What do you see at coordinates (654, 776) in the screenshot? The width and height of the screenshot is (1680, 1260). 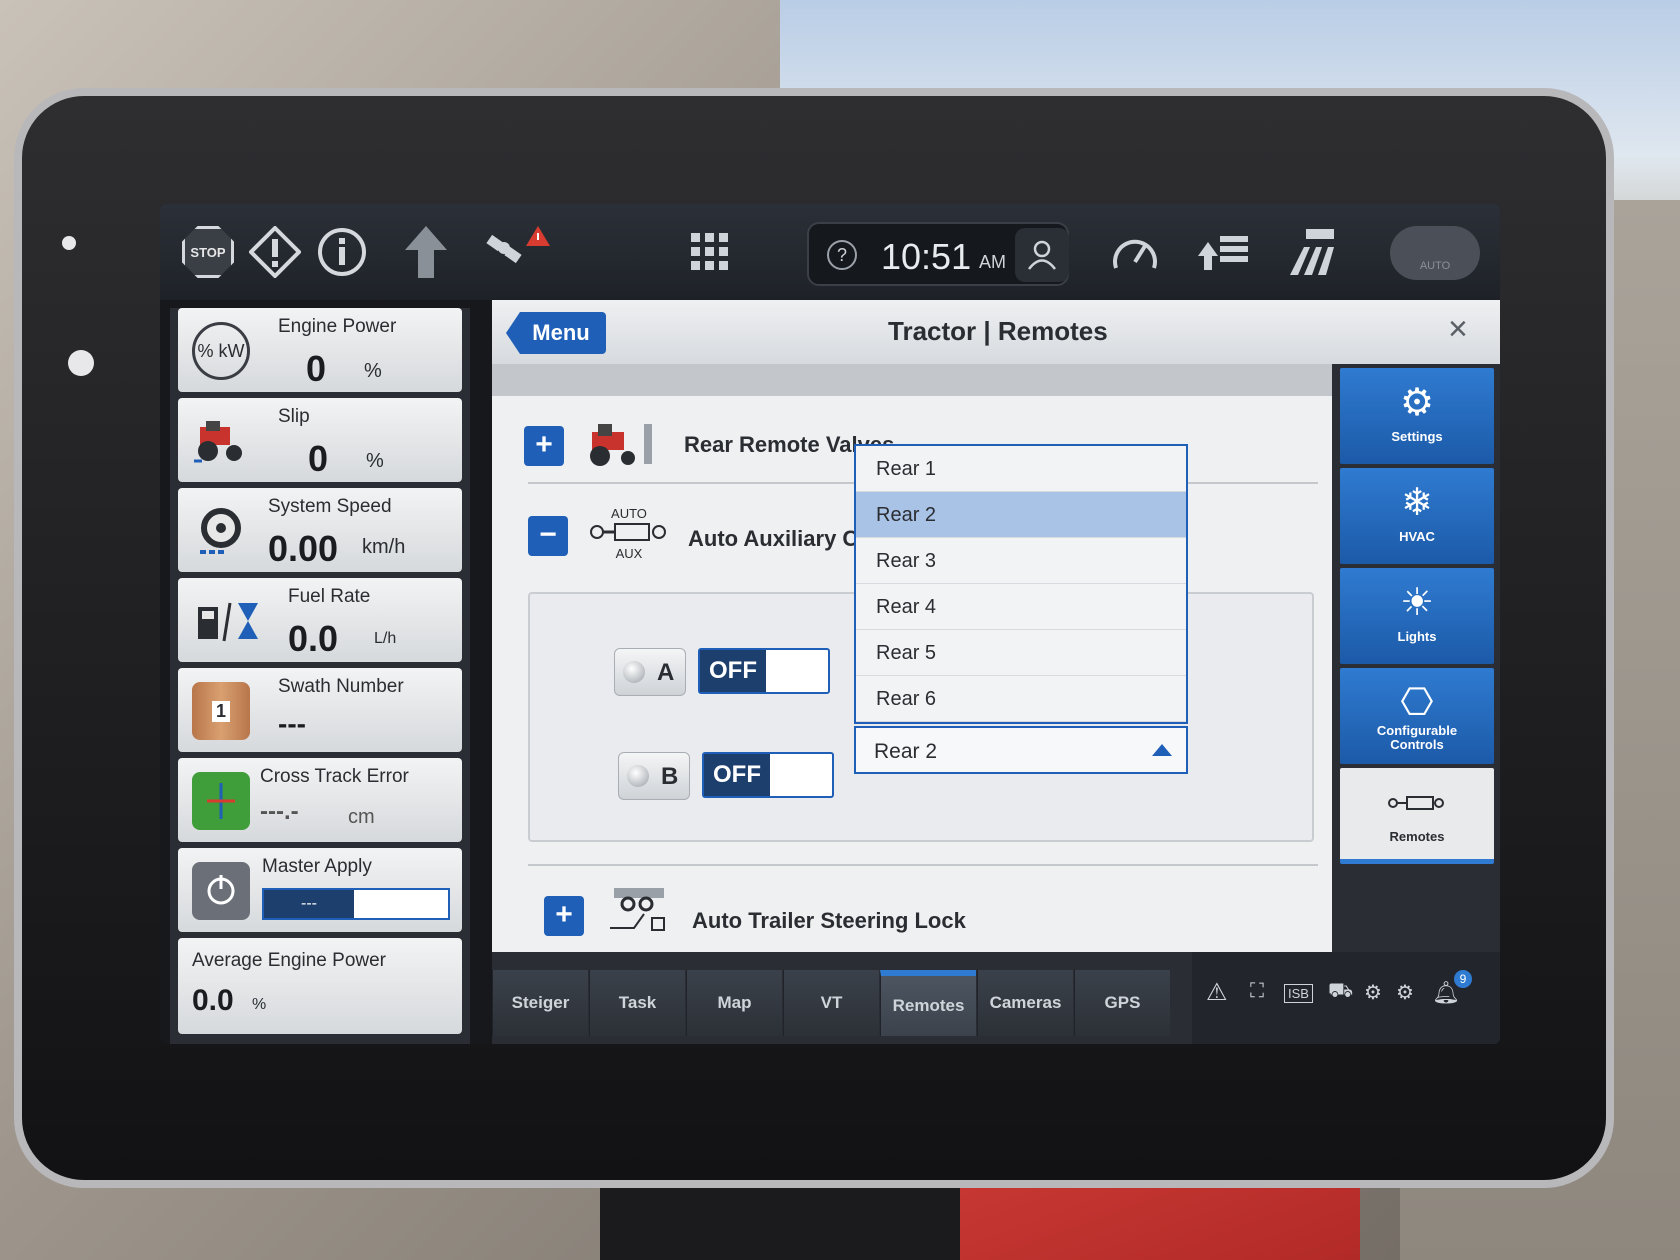 I see `channel-b-radio: B` at bounding box center [654, 776].